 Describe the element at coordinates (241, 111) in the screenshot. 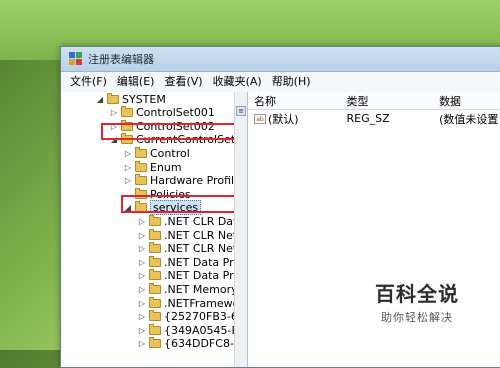

I see `scroll-thumb: ≡` at that location.